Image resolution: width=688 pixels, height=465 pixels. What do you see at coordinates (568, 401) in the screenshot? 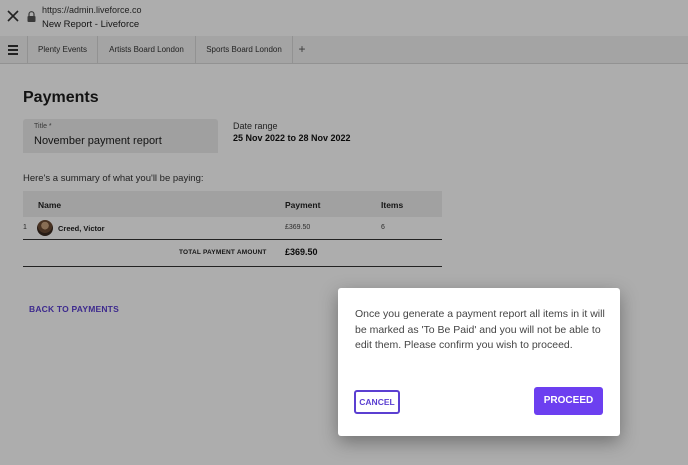
I see `proceed-button: PROCEED` at bounding box center [568, 401].